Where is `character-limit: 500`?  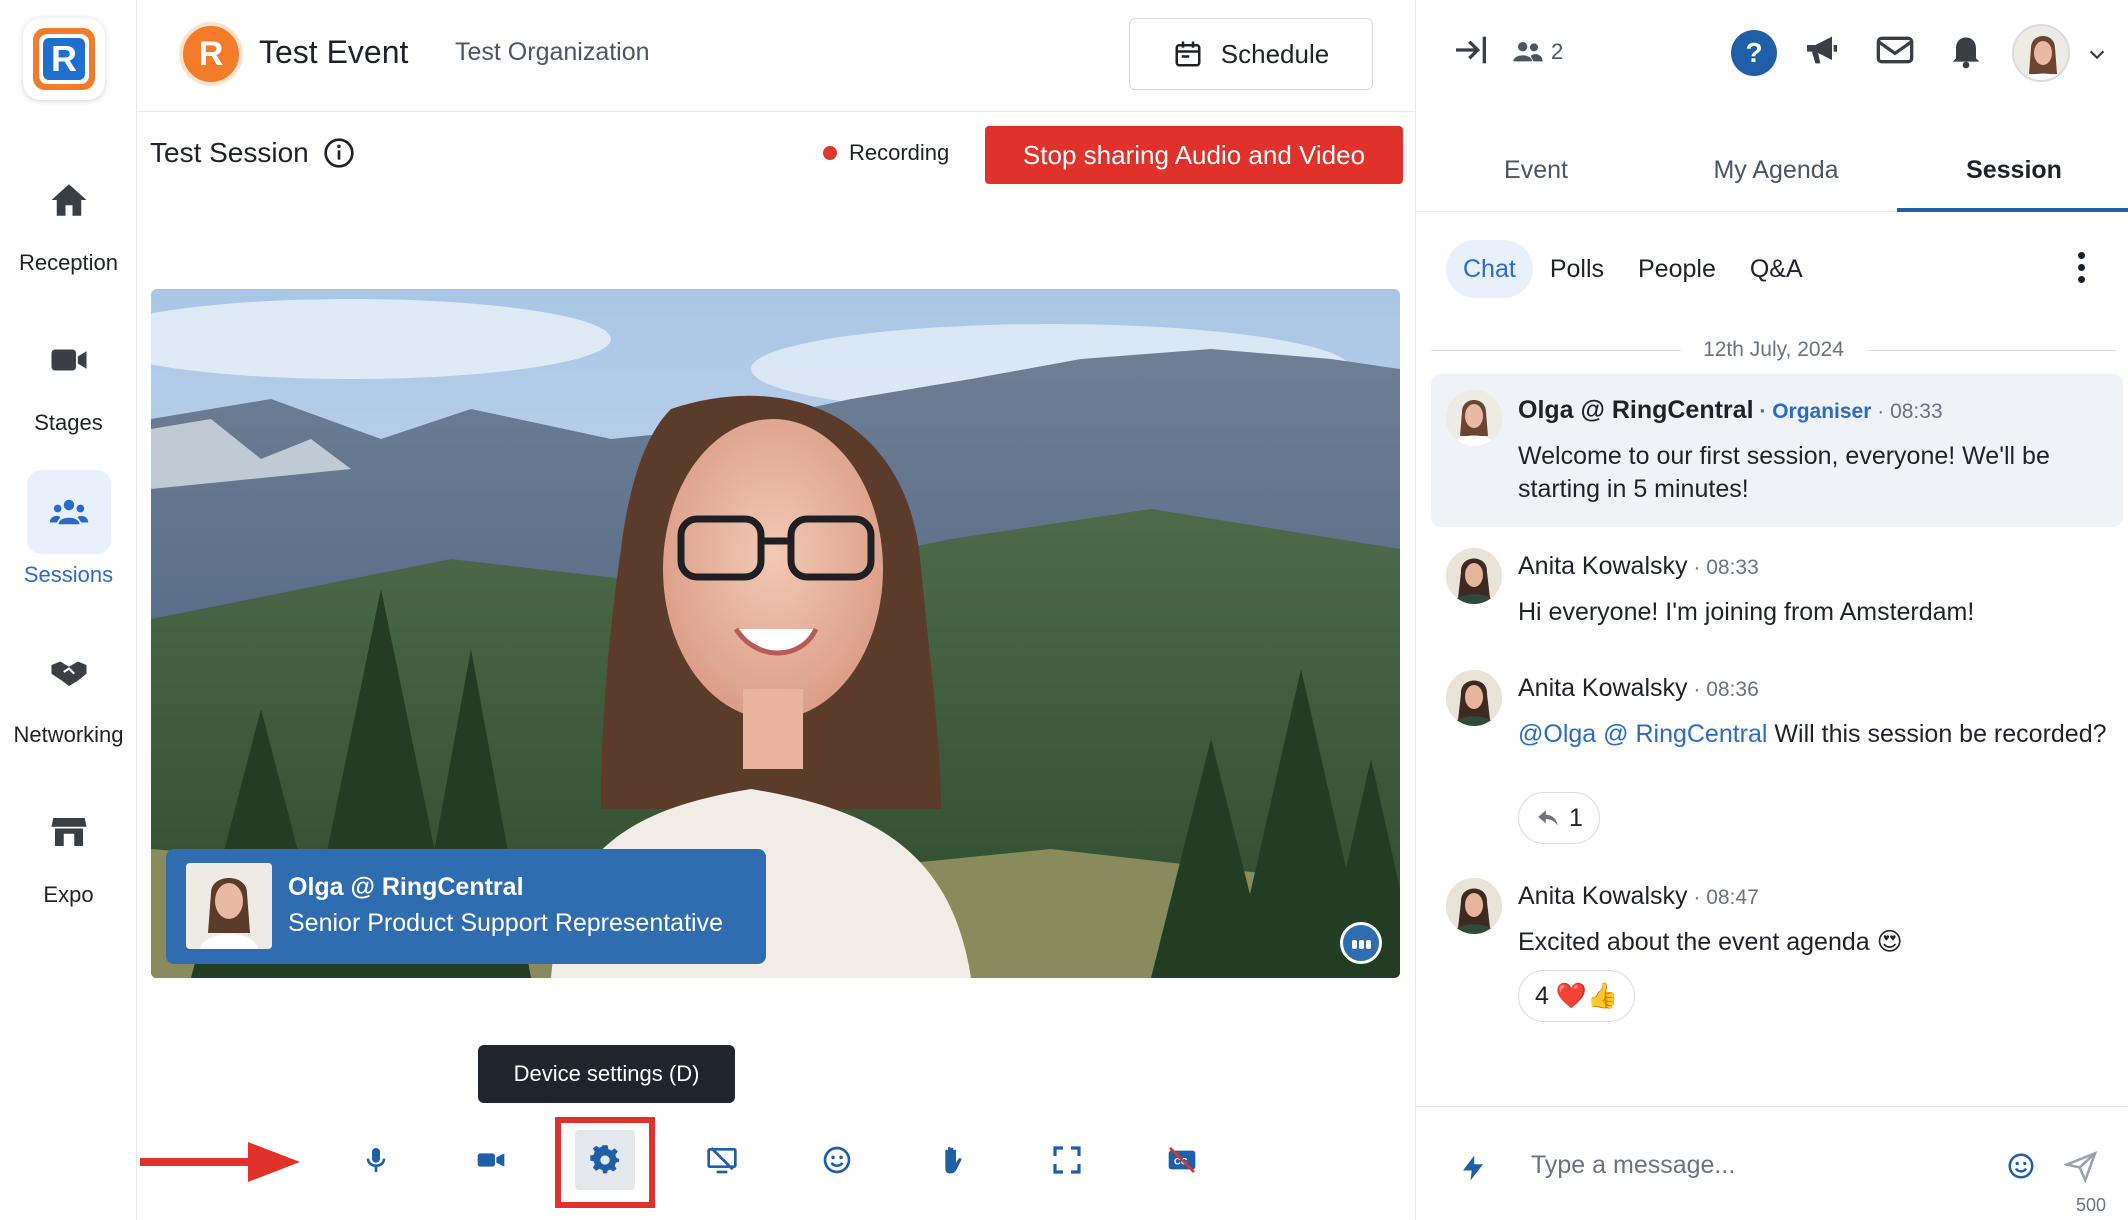
character-limit: 500 is located at coordinates (2091, 1205).